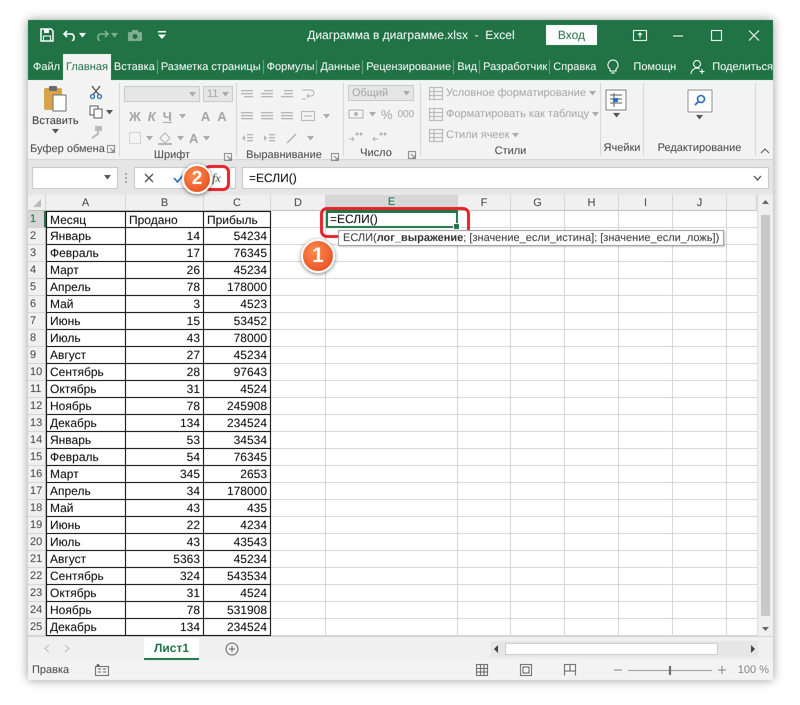 The height and width of the screenshot is (705, 800). What do you see at coordinates (575, 67) in the screenshot?
I see `ribbon-tab: Справка` at bounding box center [575, 67].